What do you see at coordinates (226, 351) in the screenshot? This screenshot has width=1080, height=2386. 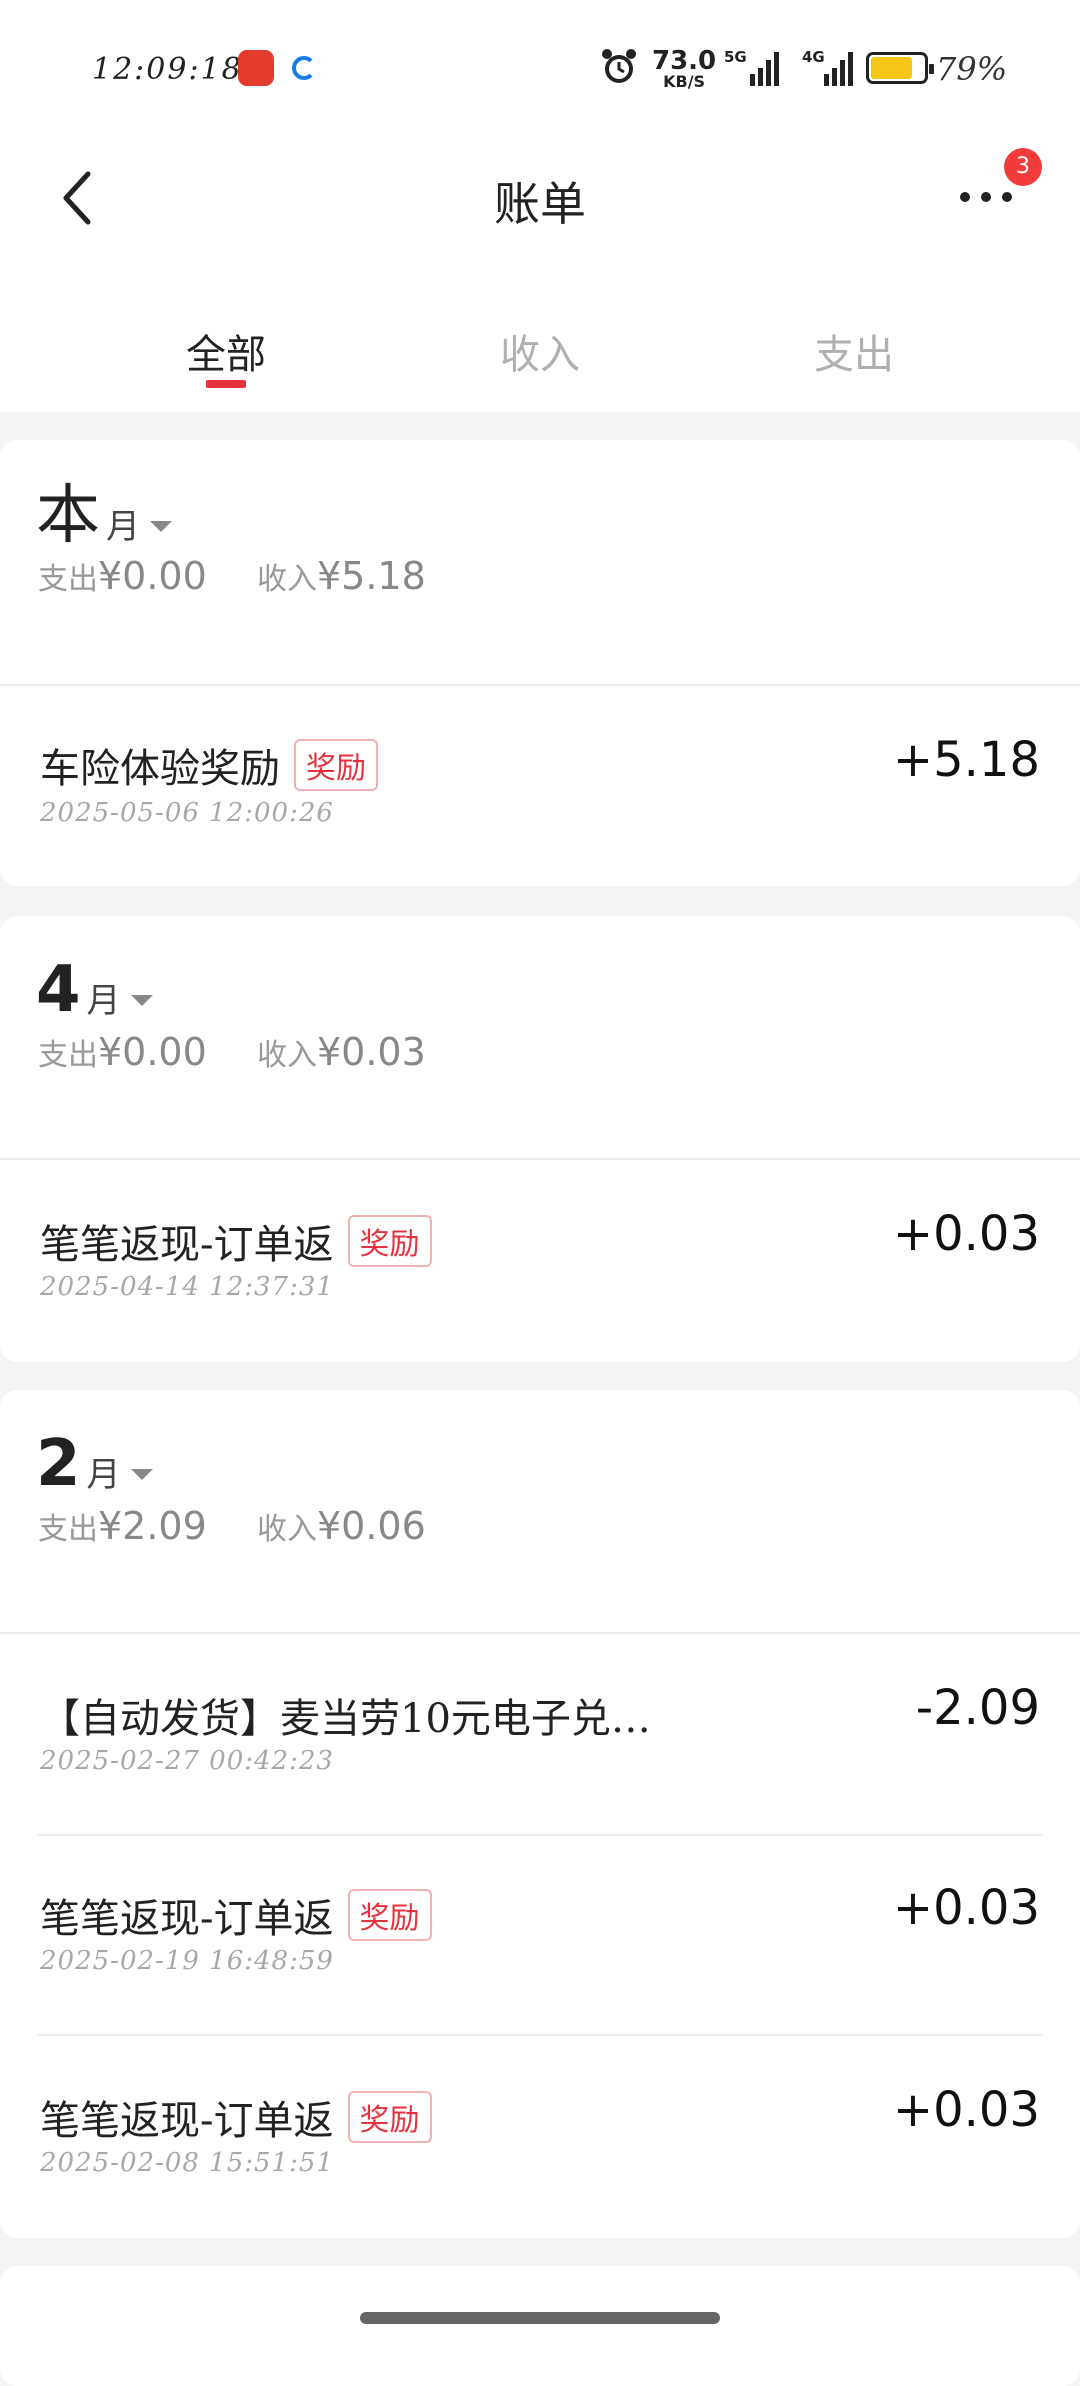 I see `tab-all: 全部` at bounding box center [226, 351].